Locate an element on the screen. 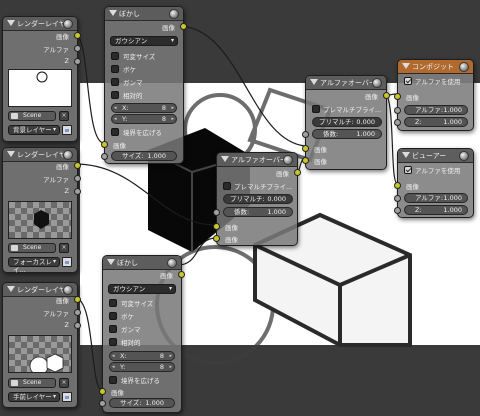 Image resolution: width=480 pixels, height=416 pixels. render-layers-node-focus: レンダーレイヤー 画像 アルファ Z Scene × フォーカスレイ... ▾ is located at coordinates (41, 210).